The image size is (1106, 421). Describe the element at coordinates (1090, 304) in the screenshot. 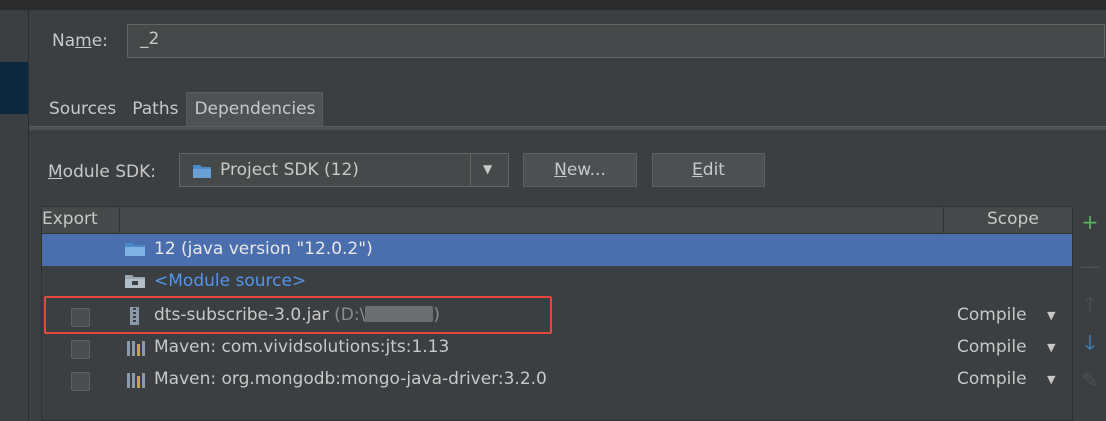

I see `move-up-icon: 🡑` at that location.